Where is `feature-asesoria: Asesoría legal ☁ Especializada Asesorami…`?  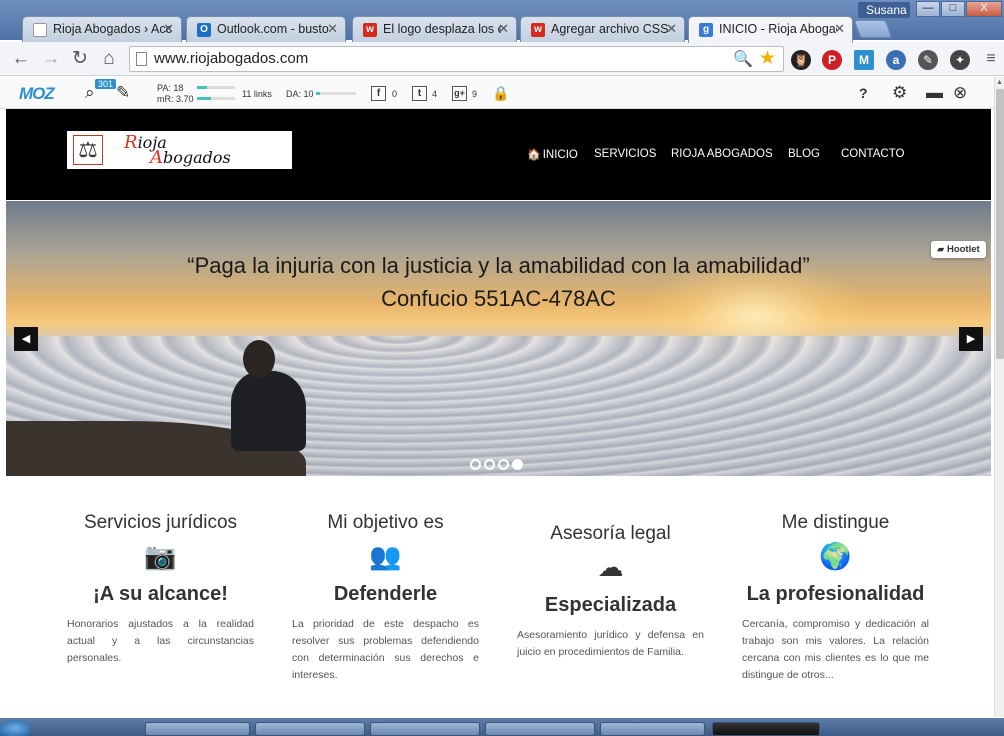 feature-asesoria: Asesoría legal ☁ Especializada Asesorami… is located at coordinates (610, 592).